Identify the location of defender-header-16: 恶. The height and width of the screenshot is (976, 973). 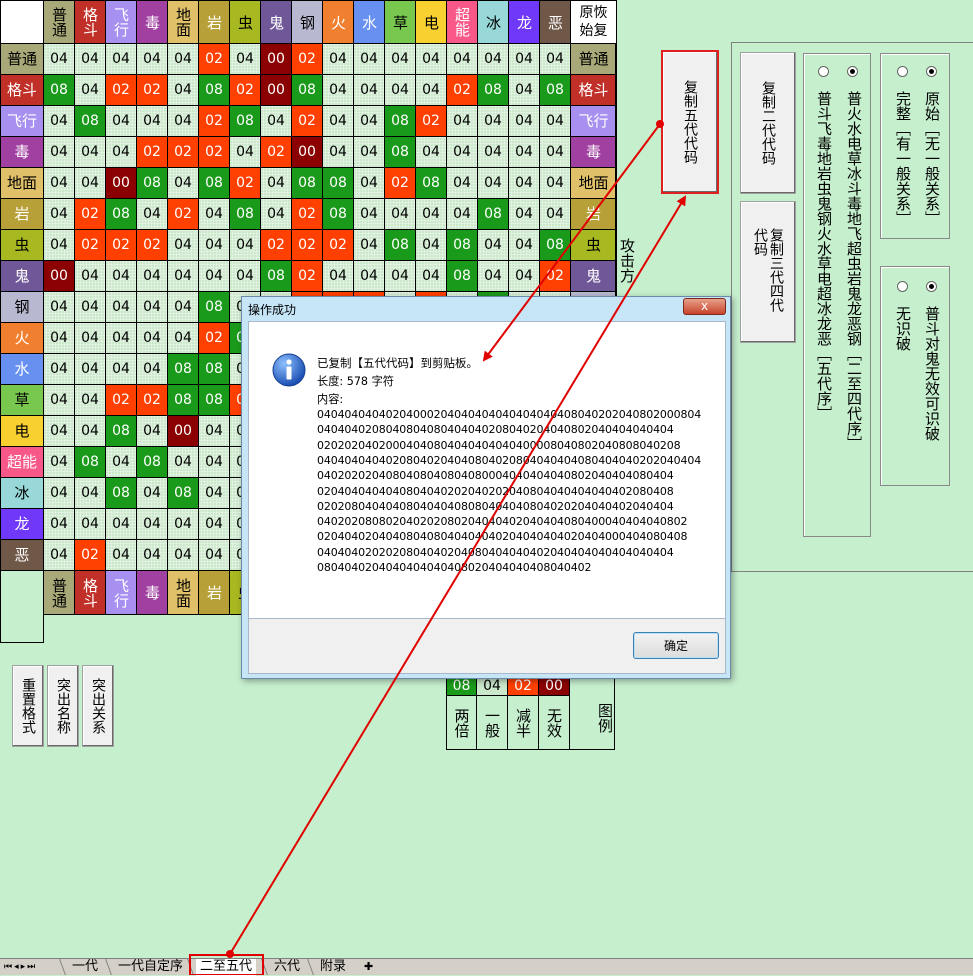
(555, 22).